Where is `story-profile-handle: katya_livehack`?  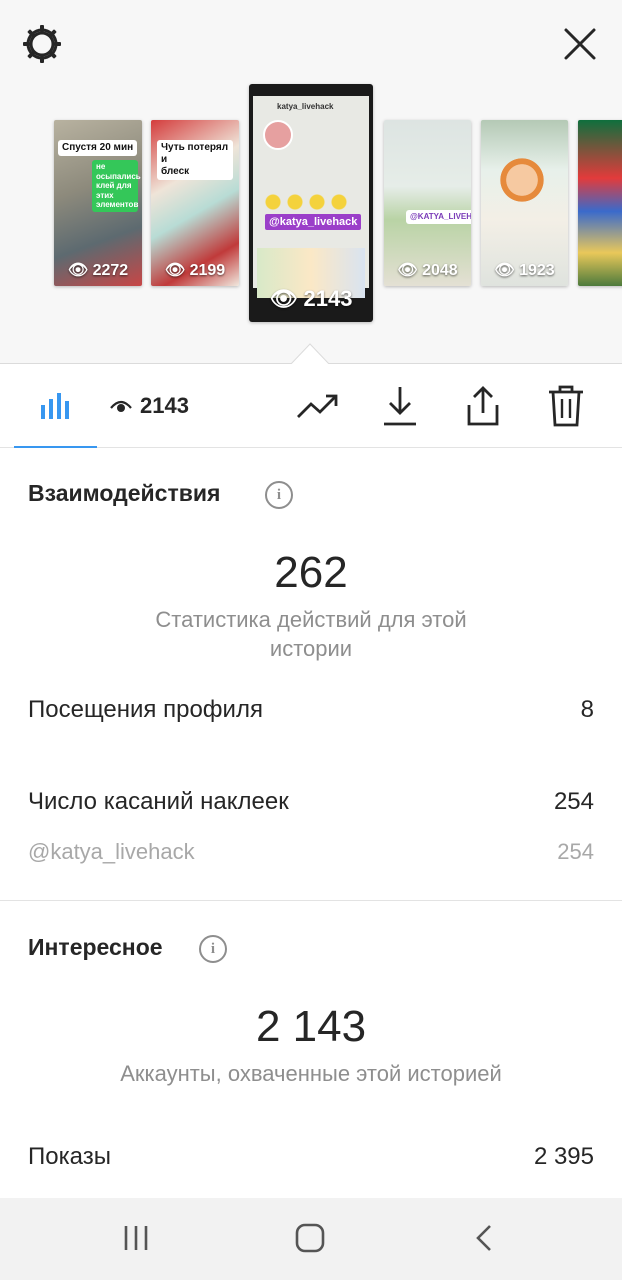 story-profile-handle: katya_livehack is located at coordinates (305, 106).